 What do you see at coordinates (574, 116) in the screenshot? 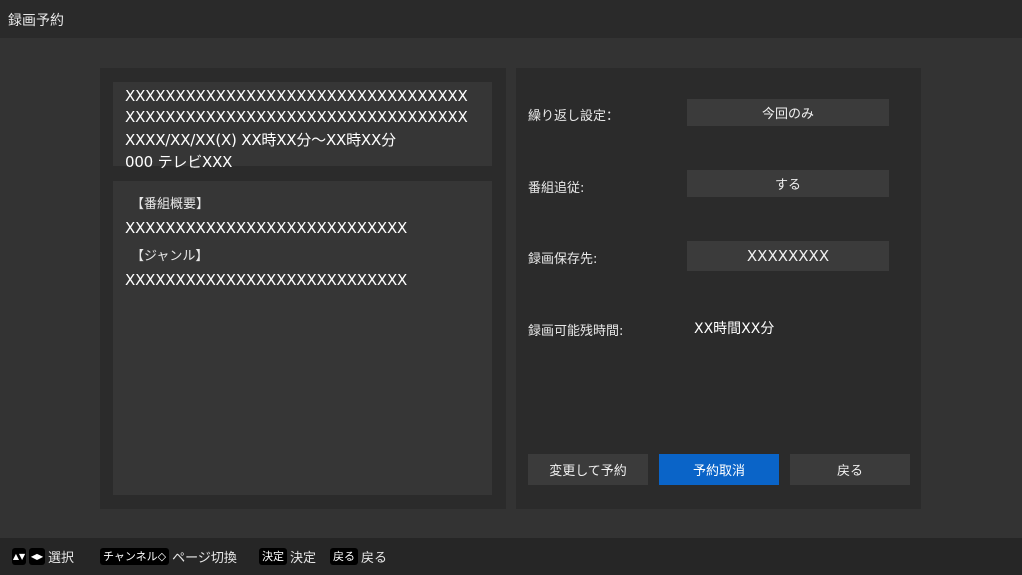
I see `repeat-setting-label: 繰り返し設定：` at bounding box center [574, 116].